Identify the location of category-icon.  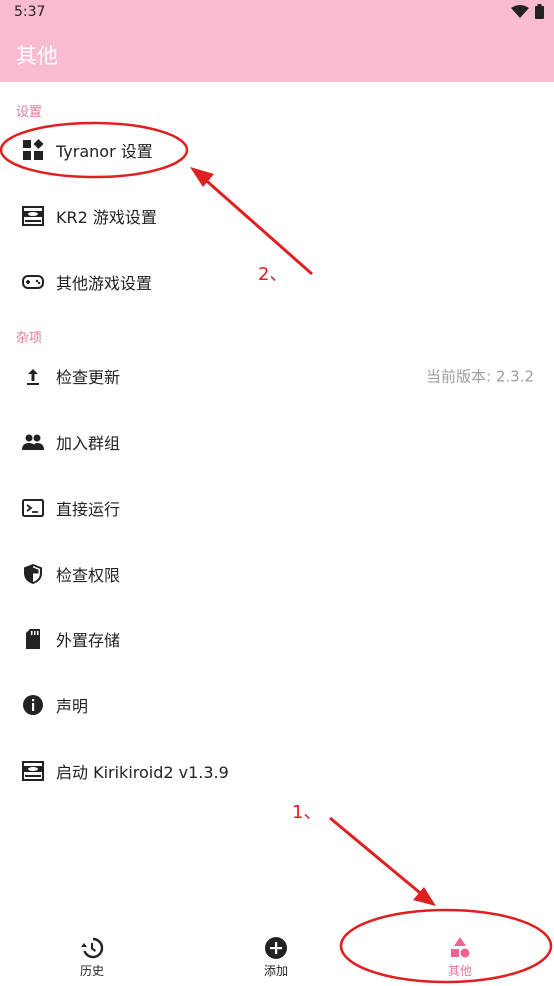
(460, 947).